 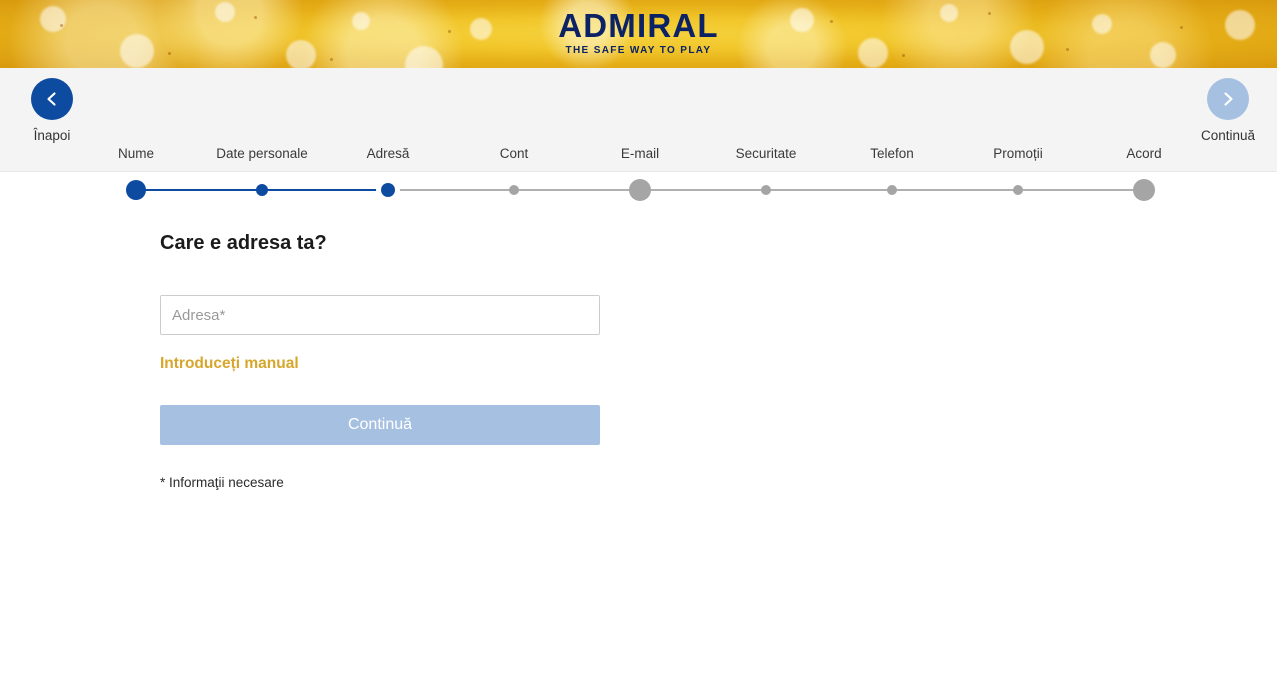 I want to click on page-title: Care e adresa ta?, so click(x=243, y=243).